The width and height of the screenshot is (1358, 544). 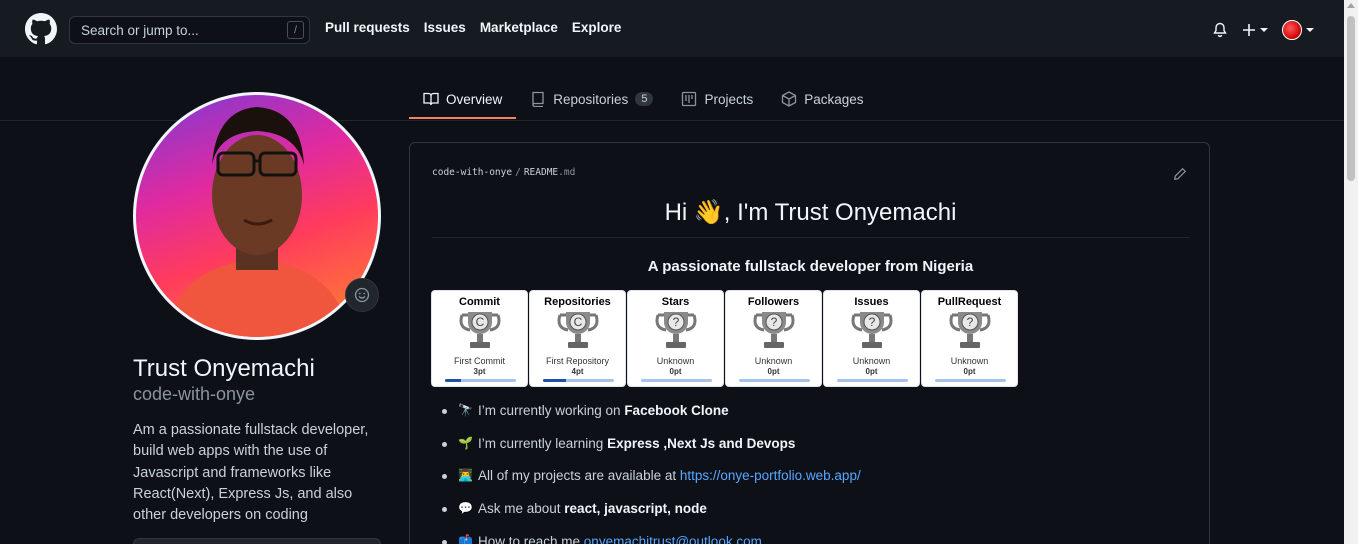 I want to click on list-item-link: https://onye-portfolio.web.app/, so click(x=770, y=475).